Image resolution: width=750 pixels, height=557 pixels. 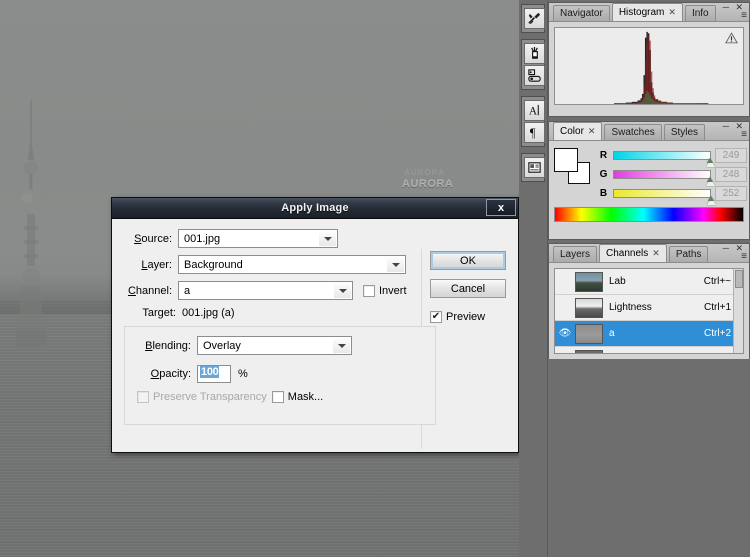 What do you see at coordinates (143, 397) in the screenshot?
I see `preserve-transparency-checkbox-box` at bounding box center [143, 397].